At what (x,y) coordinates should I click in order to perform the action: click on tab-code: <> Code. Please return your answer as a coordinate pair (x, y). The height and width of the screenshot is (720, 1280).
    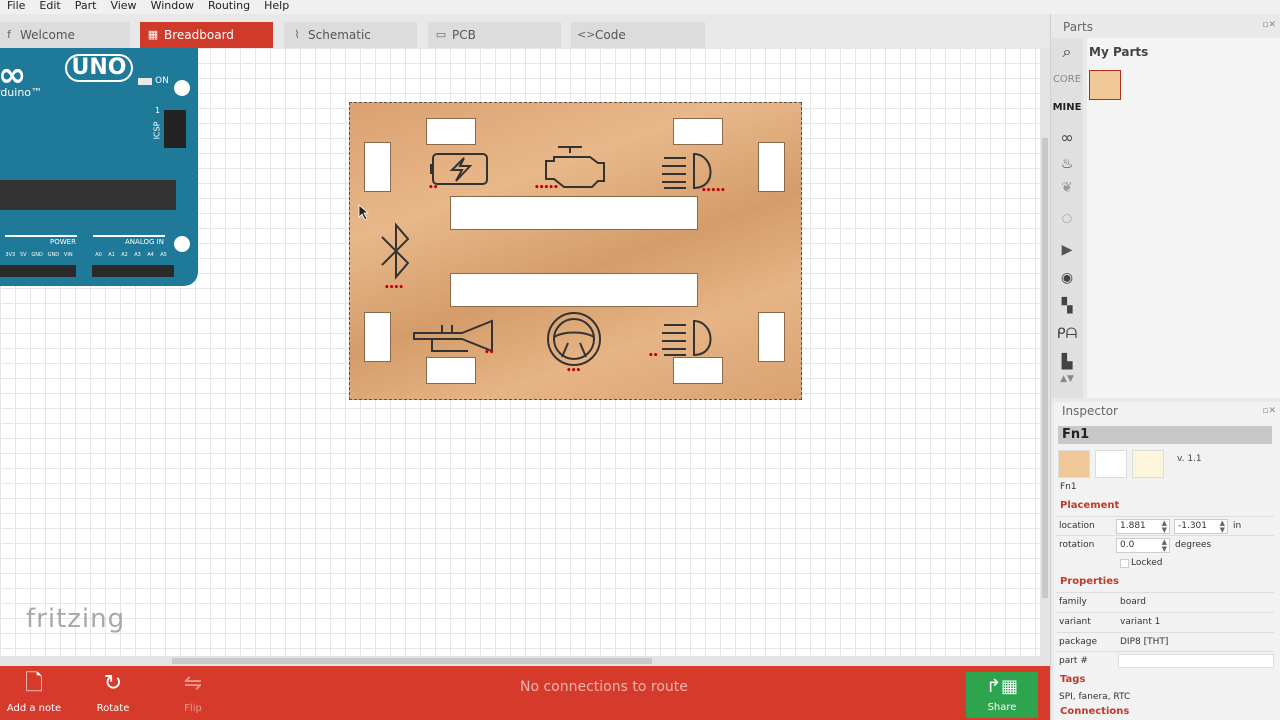
    Looking at the image, I should click on (638, 35).